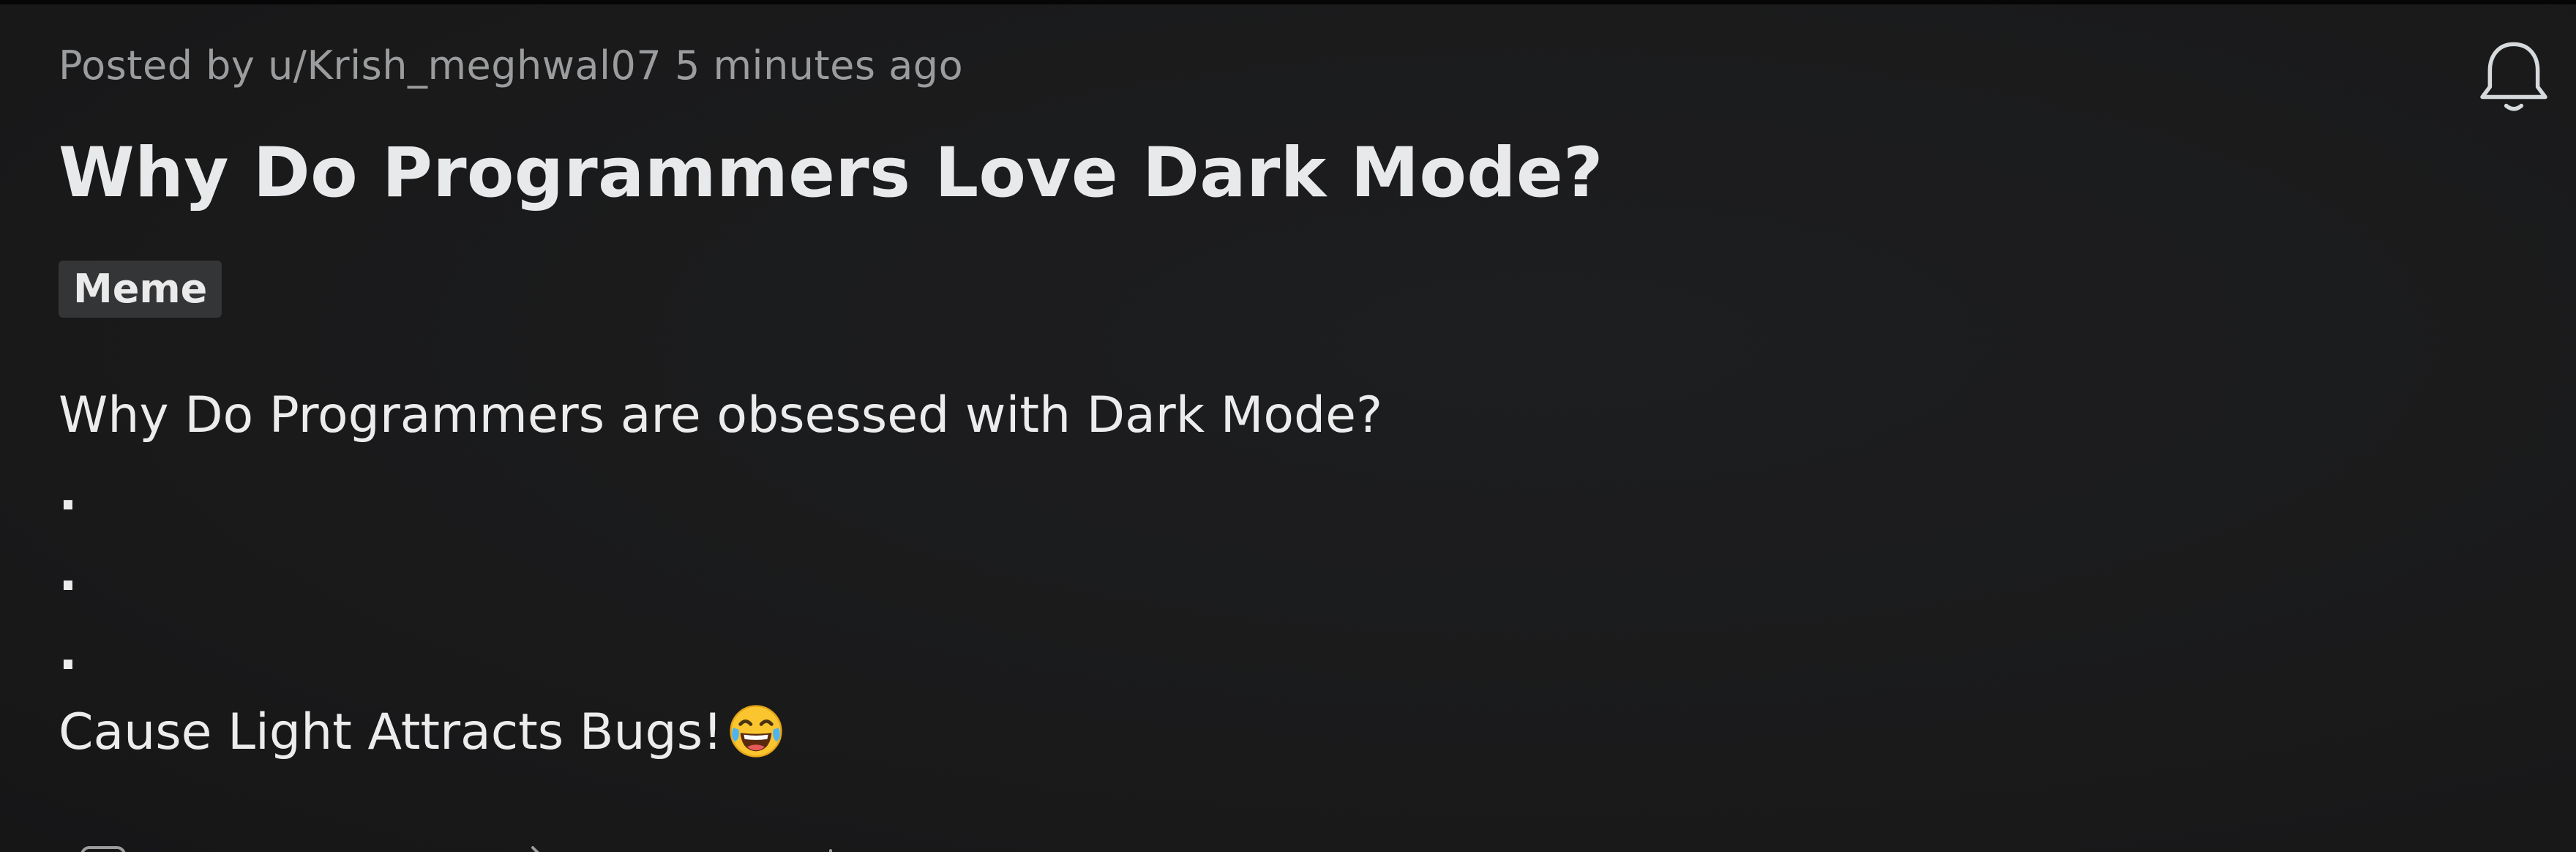 Image resolution: width=2576 pixels, height=852 pixels. I want to click on share-icon, so click(541, 849).